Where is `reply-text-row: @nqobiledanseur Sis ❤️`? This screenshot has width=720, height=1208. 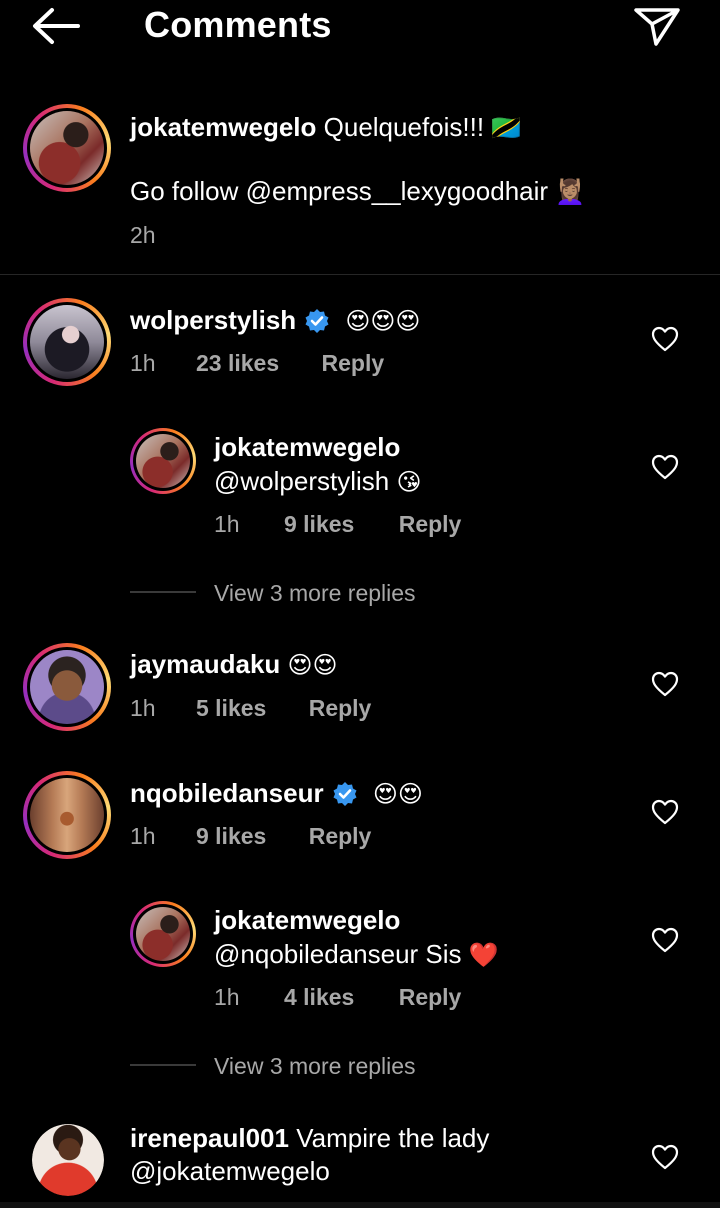 reply-text-row: @nqobiledanseur Sis ❤️ is located at coordinates (356, 954).